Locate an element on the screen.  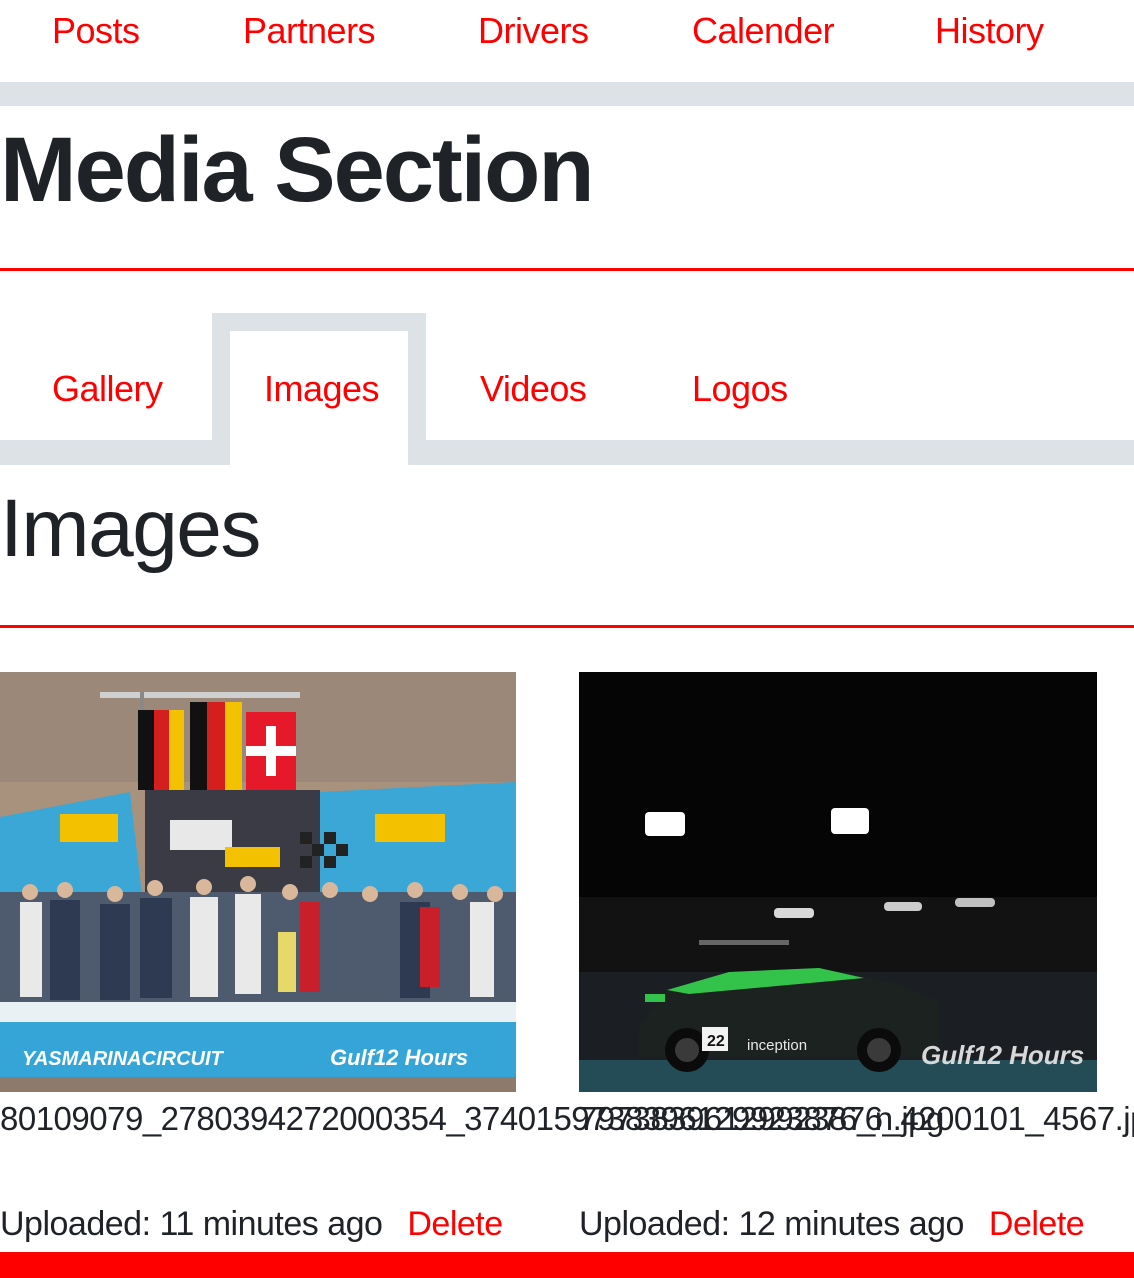
nav-divider-band is located at coordinates (567, 94).